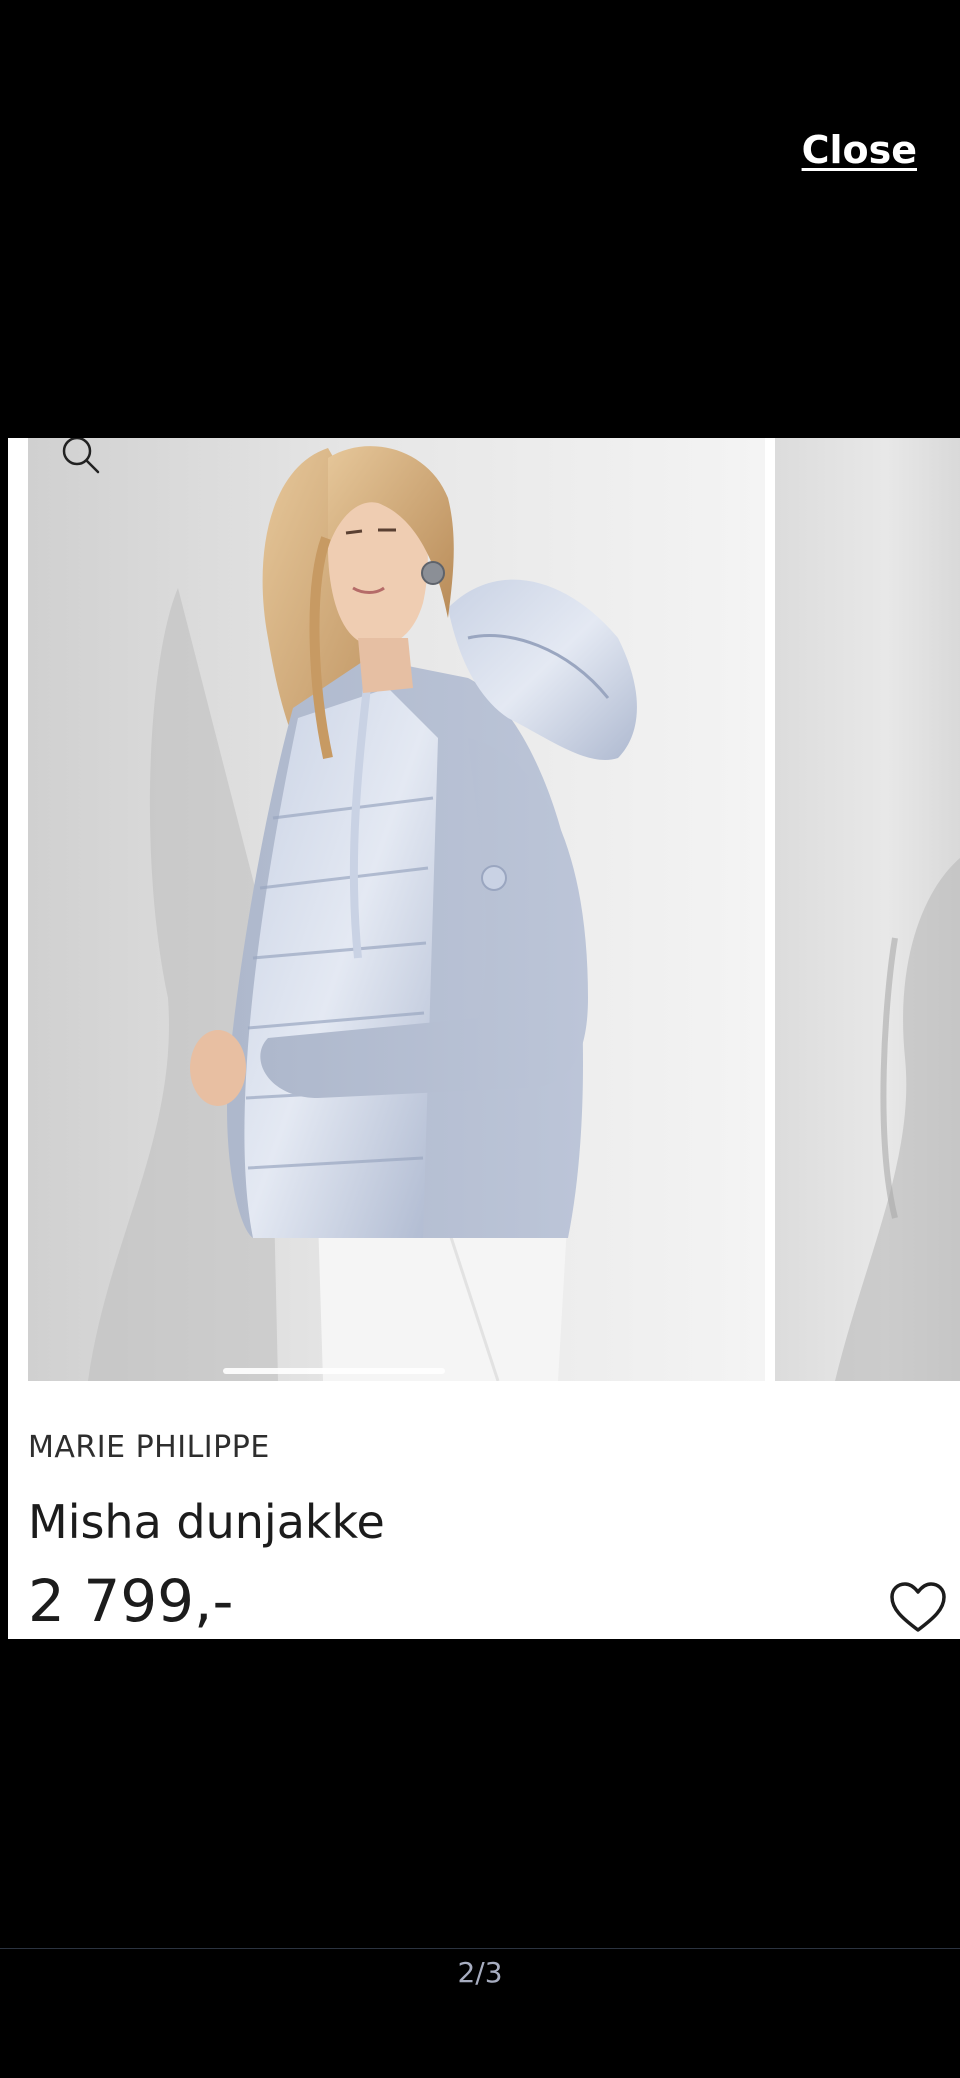 The height and width of the screenshot is (2078, 960). Describe the element at coordinates (918, 1608) in the screenshot. I see `heart-icon` at that location.